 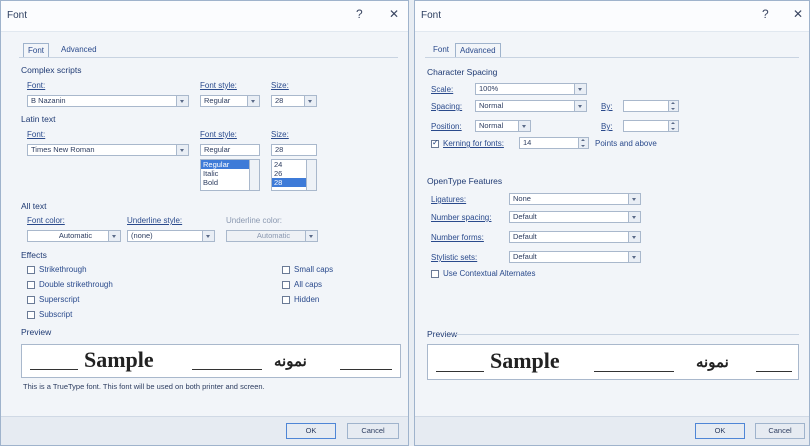 What do you see at coordinates (457, 237) in the screenshot?
I see `number-forms-label: Number forms:` at bounding box center [457, 237].